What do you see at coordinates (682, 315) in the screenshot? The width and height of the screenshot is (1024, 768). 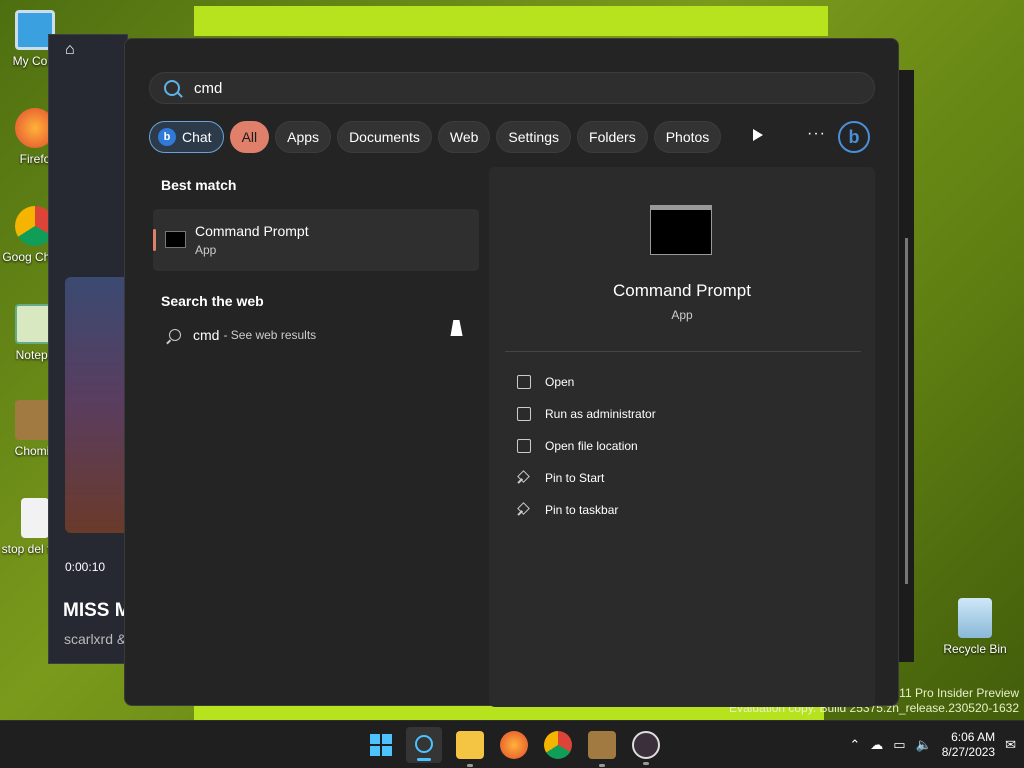 I see `preview-type: App` at bounding box center [682, 315].